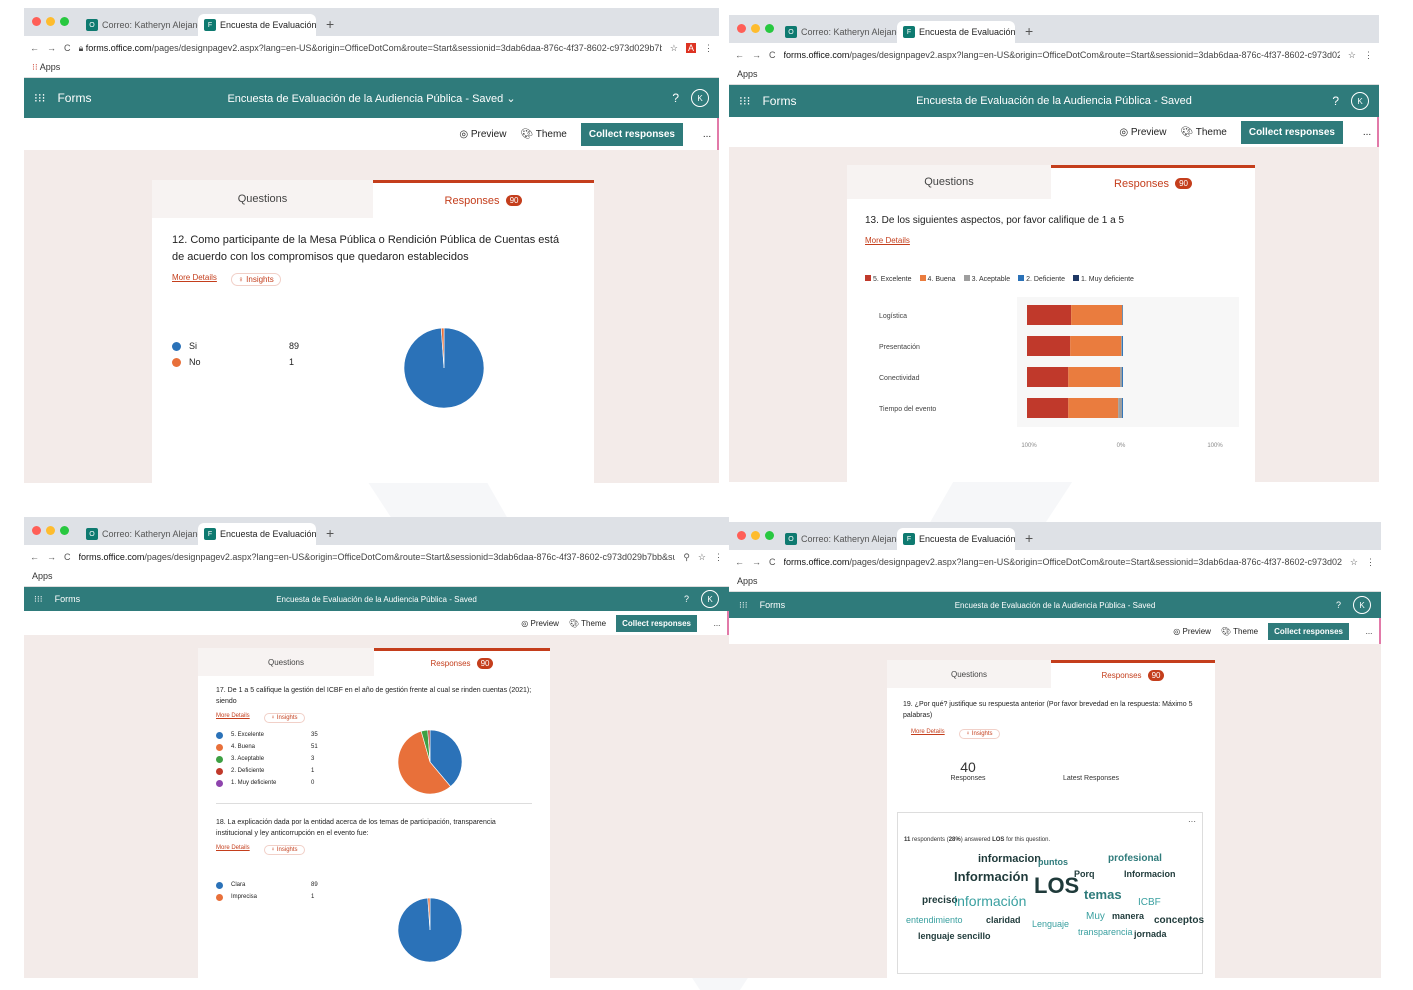 This screenshot has height=990, width=1413. What do you see at coordinates (1045, 279) in the screenshot?
I see `legend-label: 2. Deficiente` at bounding box center [1045, 279].